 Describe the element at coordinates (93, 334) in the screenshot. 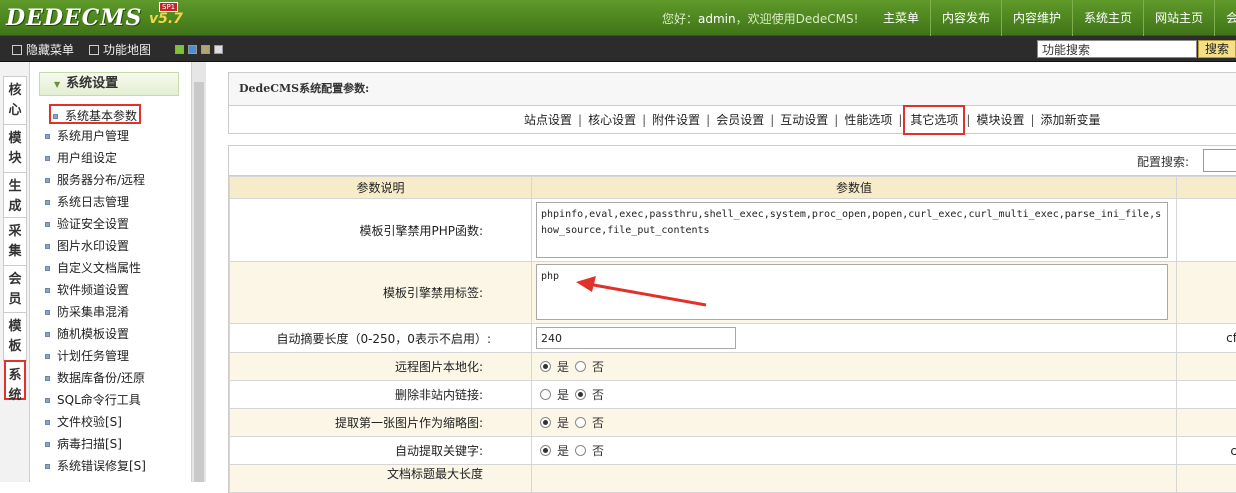

I see `sidebar-item-label: 随机模板设置` at that location.